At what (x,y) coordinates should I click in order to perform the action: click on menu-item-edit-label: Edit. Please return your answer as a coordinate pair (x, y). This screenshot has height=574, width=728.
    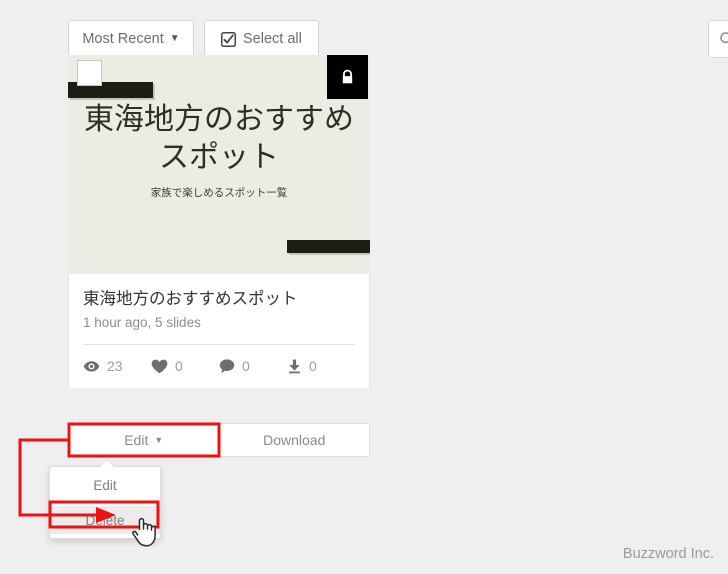
    Looking at the image, I should click on (105, 485).